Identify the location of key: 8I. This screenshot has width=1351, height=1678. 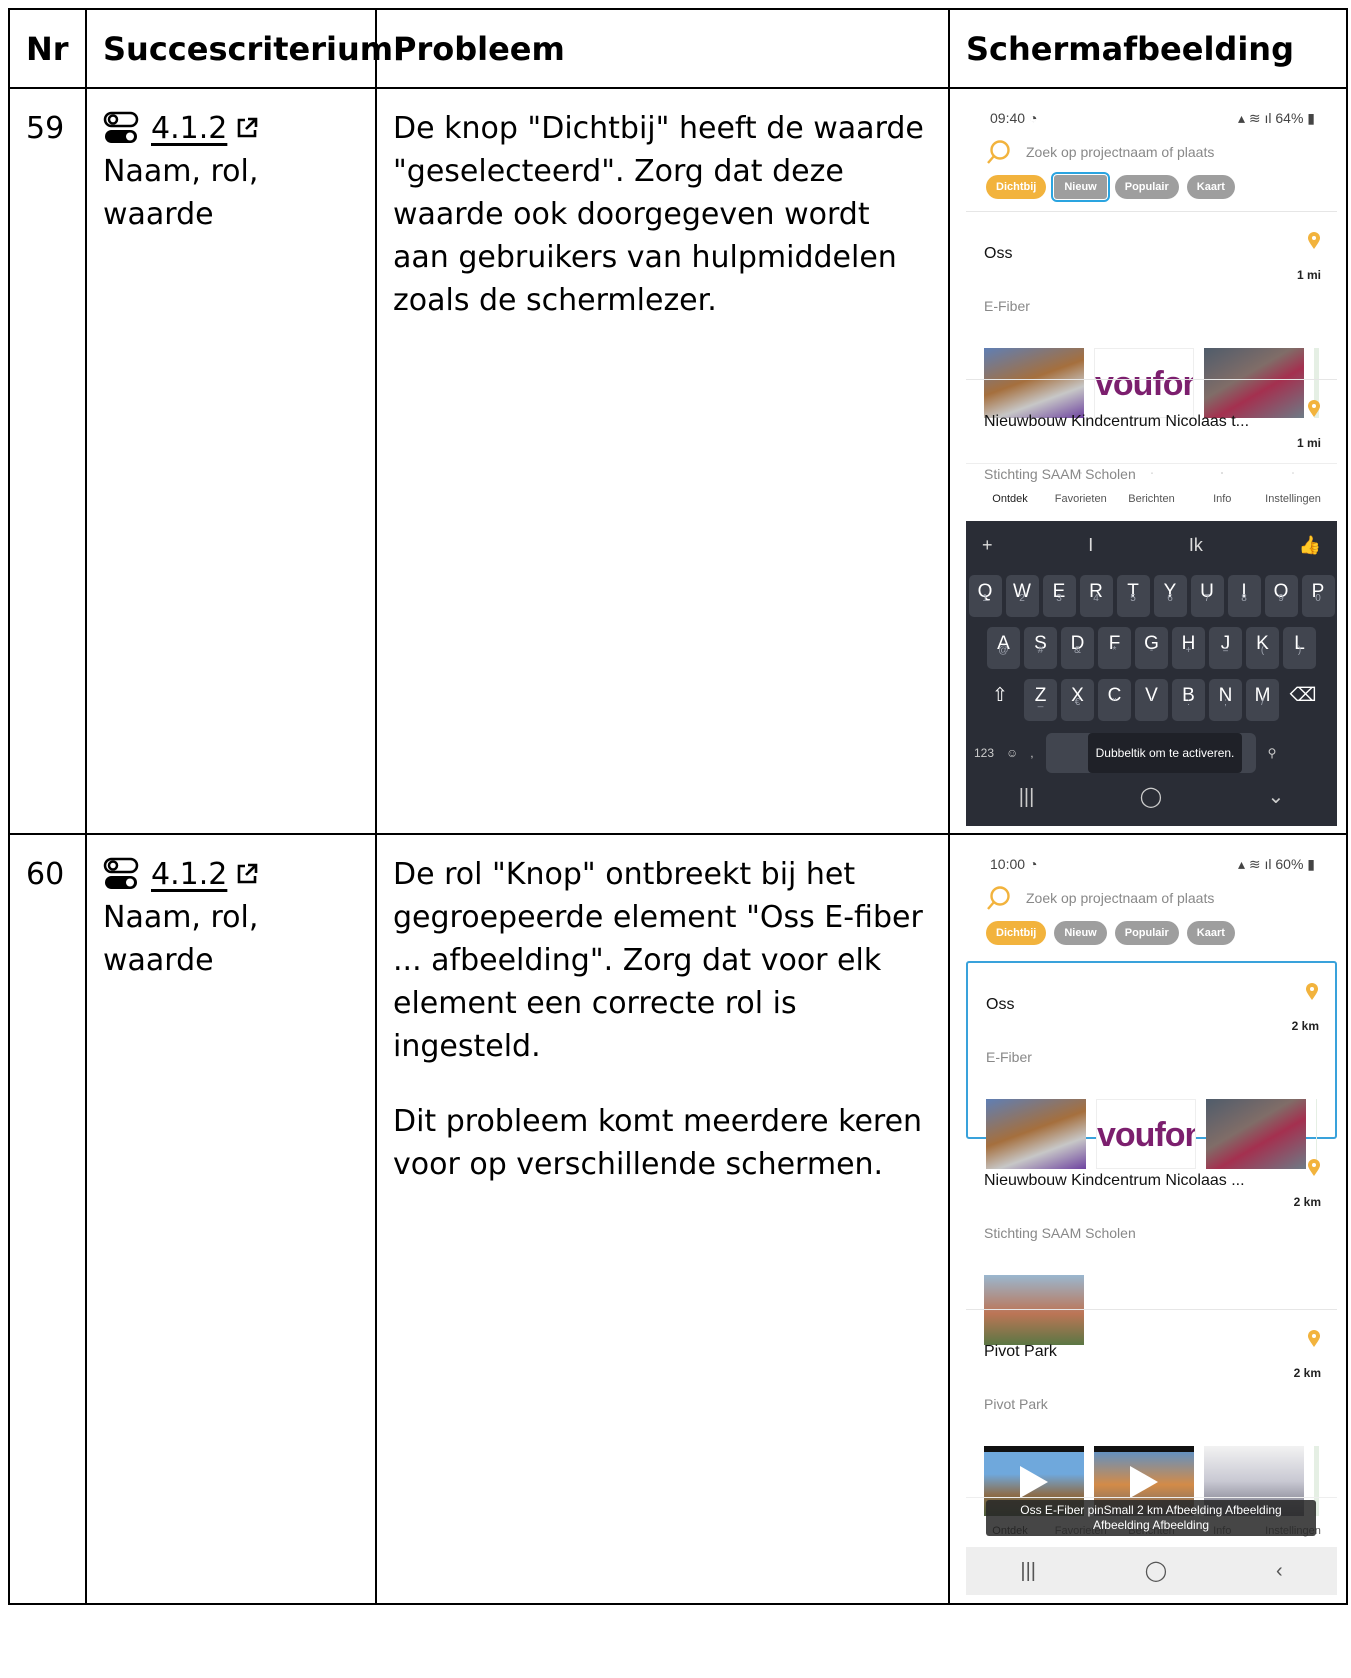
(1244, 596).